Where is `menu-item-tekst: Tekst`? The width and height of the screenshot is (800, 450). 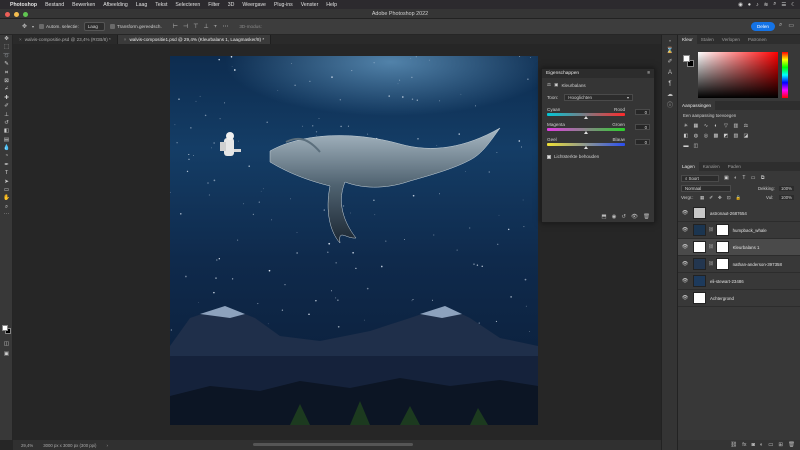
menu-item-tekst: Tekst is located at coordinates (161, 5).